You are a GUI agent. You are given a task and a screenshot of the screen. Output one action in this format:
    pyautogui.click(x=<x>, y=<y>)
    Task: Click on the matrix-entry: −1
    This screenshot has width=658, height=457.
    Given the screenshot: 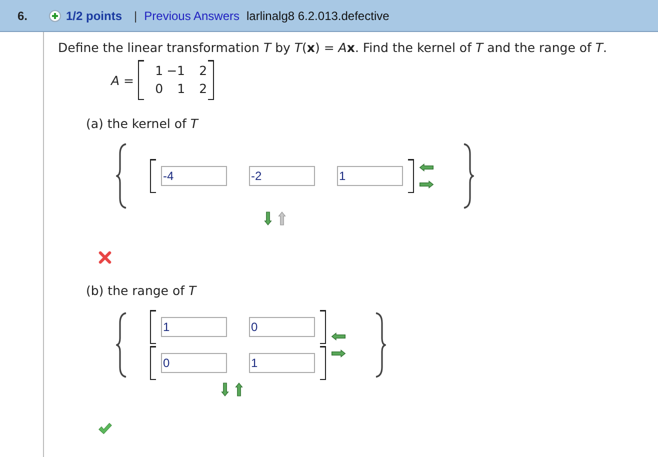 What is the action you would take?
    pyautogui.click(x=176, y=71)
    